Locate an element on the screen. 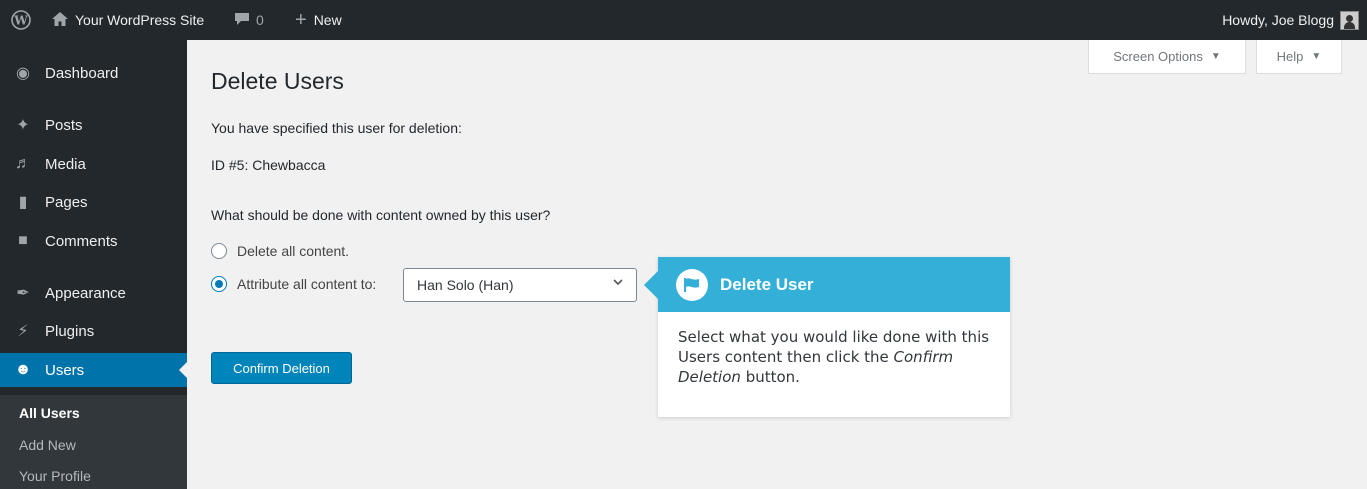 The height and width of the screenshot is (489, 1367). account-menu: Howdy, Joe Blogg is located at coordinates (1290, 20).